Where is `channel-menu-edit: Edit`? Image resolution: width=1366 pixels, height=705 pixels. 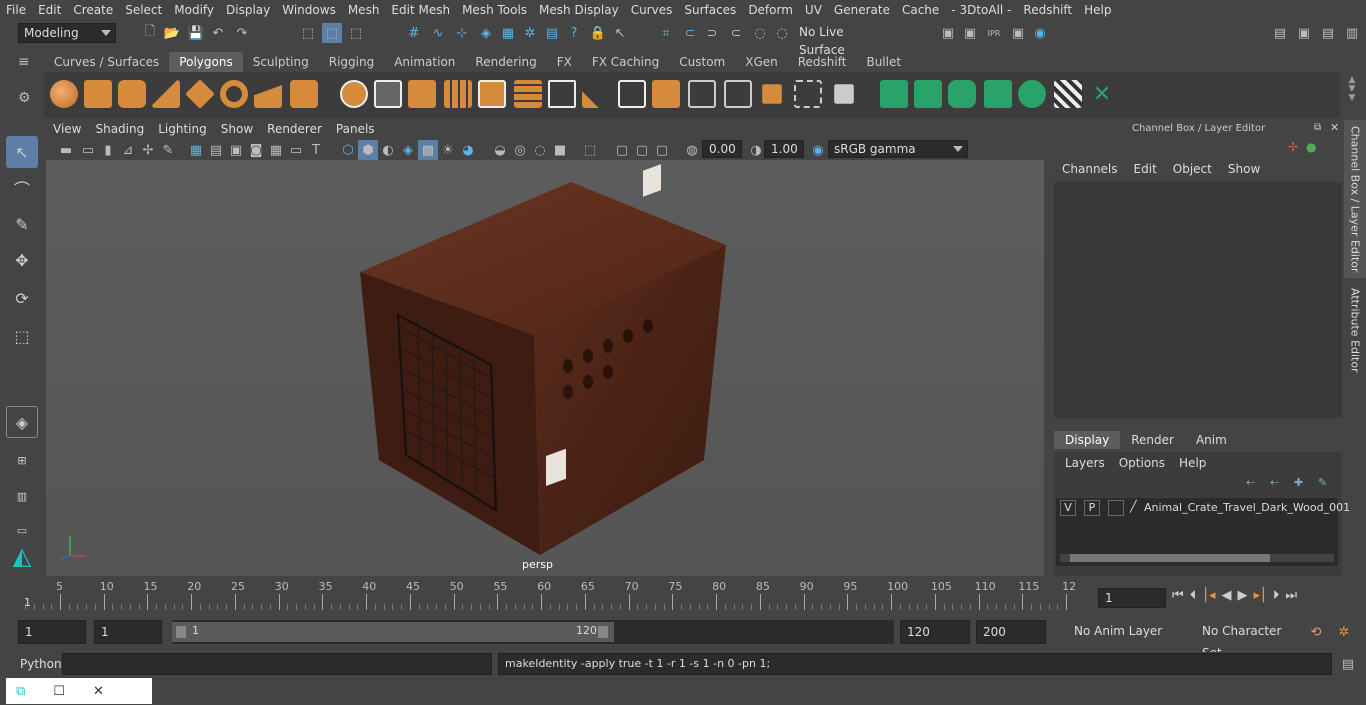
channel-menu-edit: Edit is located at coordinates (1145, 169).